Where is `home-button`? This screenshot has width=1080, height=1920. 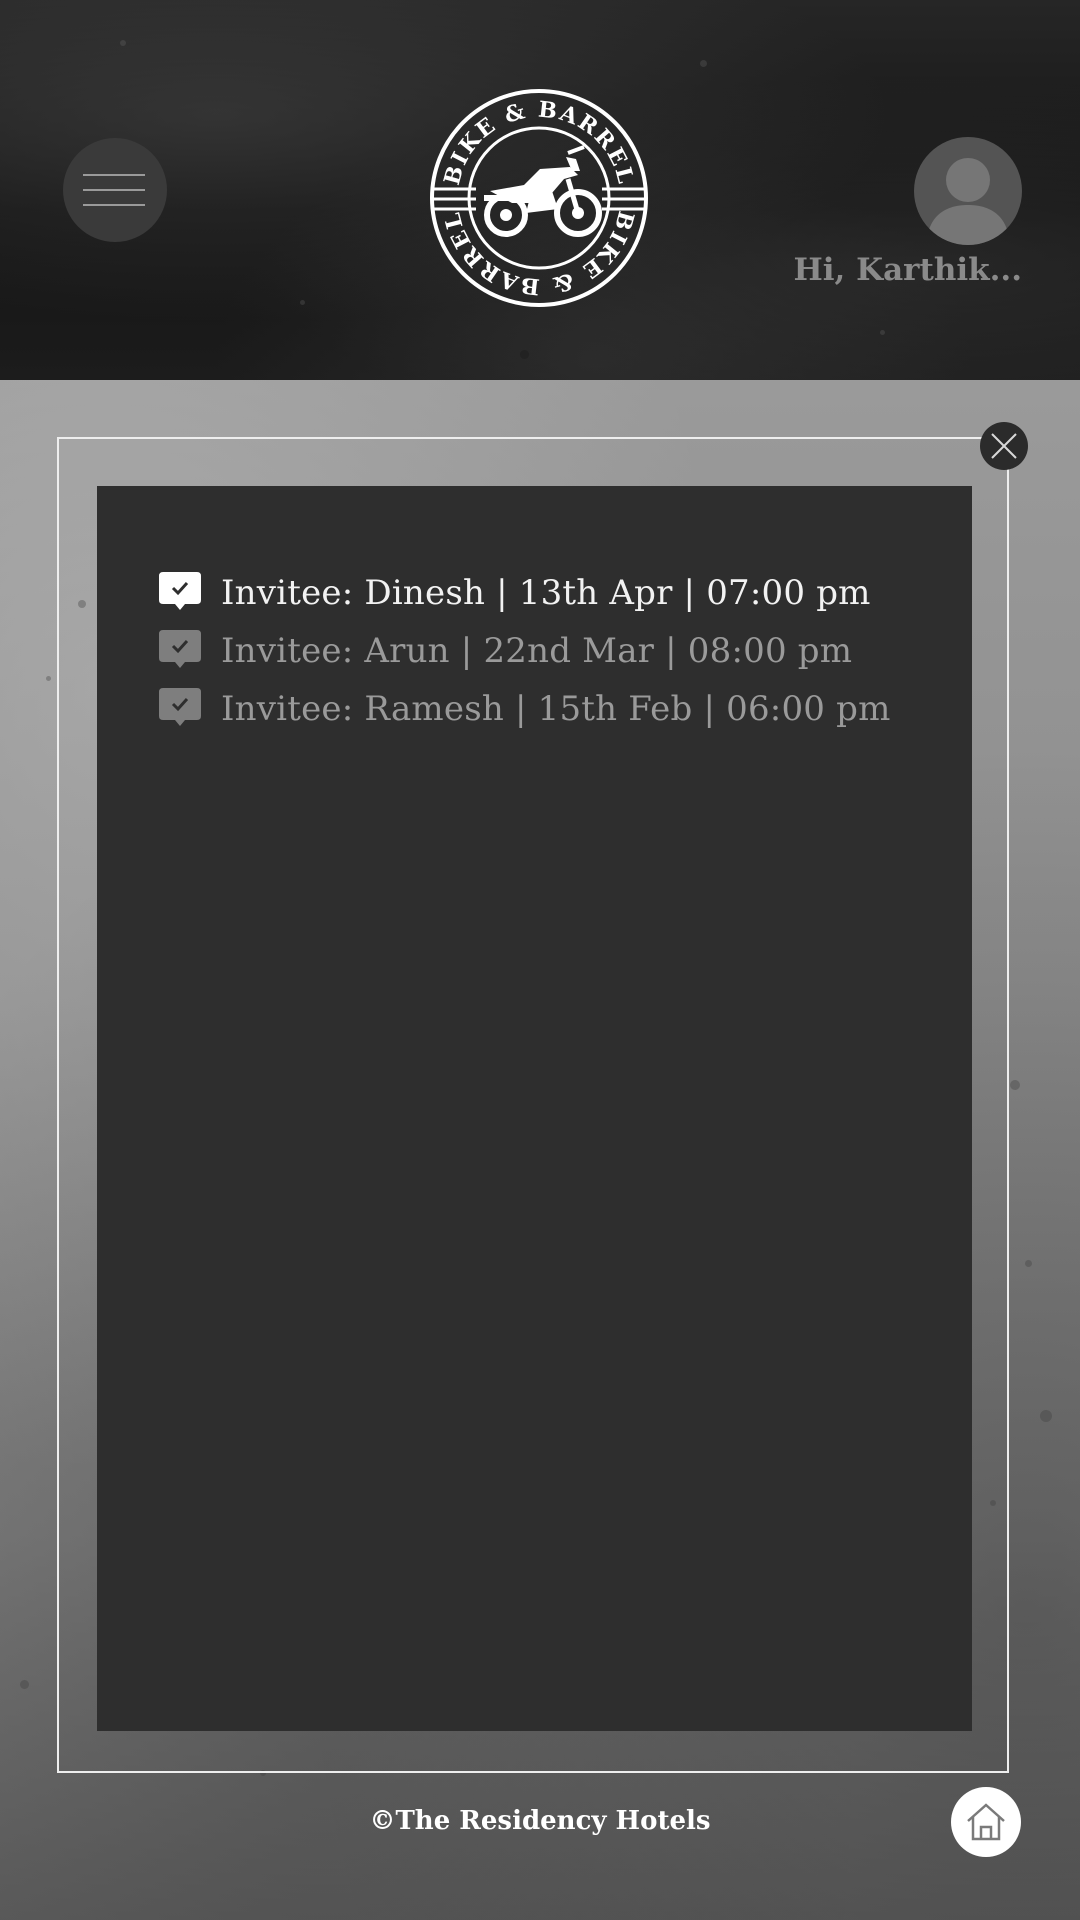 home-button is located at coordinates (986, 1822).